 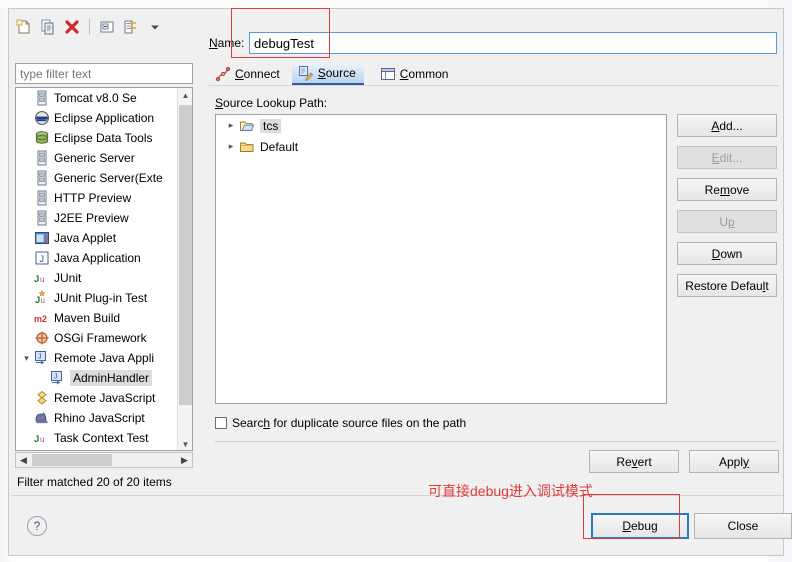 I want to click on filter-input, so click(x=104, y=73).